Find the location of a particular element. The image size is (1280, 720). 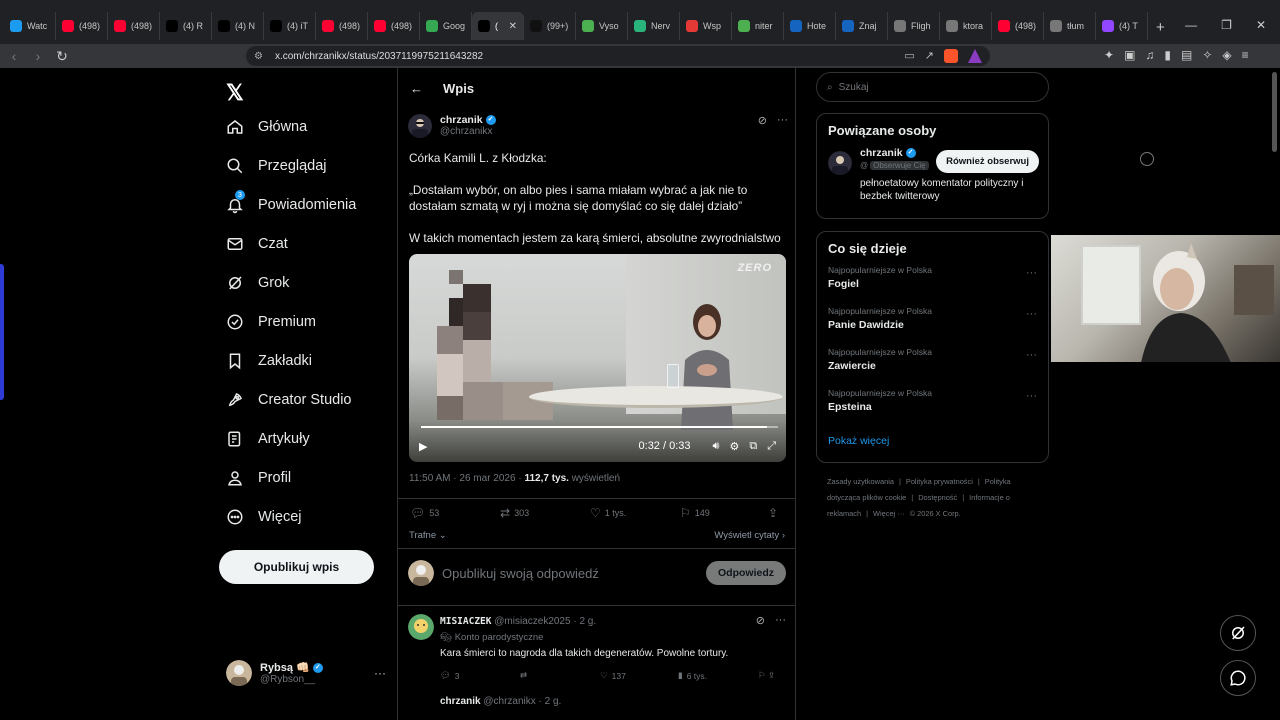

sidebar-icon: ▮ is located at coordinates (1167, 55).